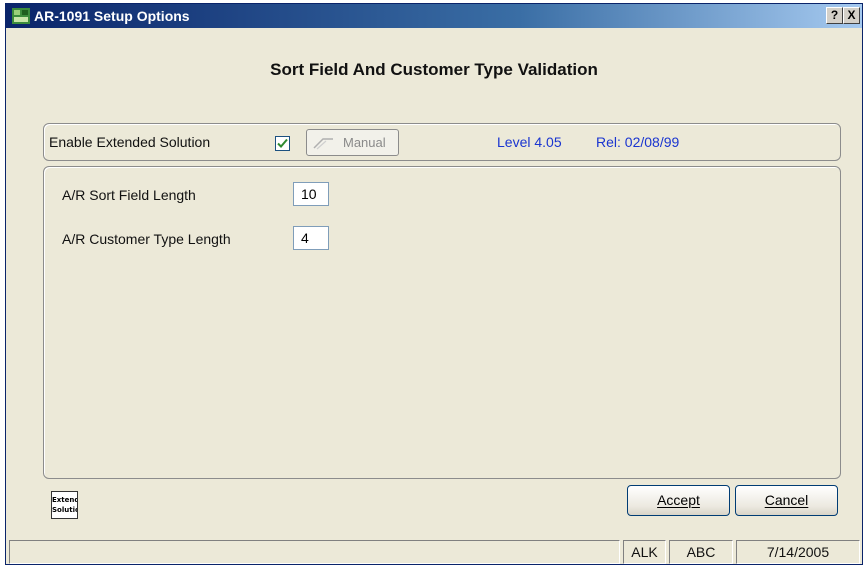 This screenshot has width=867, height=569. What do you see at coordinates (311, 194) in the screenshot?
I see `sort-field-length-input: 10` at bounding box center [311, 194].